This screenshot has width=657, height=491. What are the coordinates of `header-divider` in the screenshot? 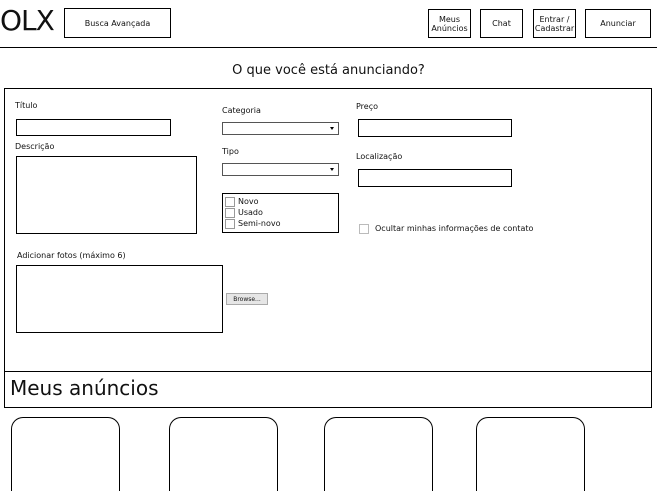 It's located at (328, 47).